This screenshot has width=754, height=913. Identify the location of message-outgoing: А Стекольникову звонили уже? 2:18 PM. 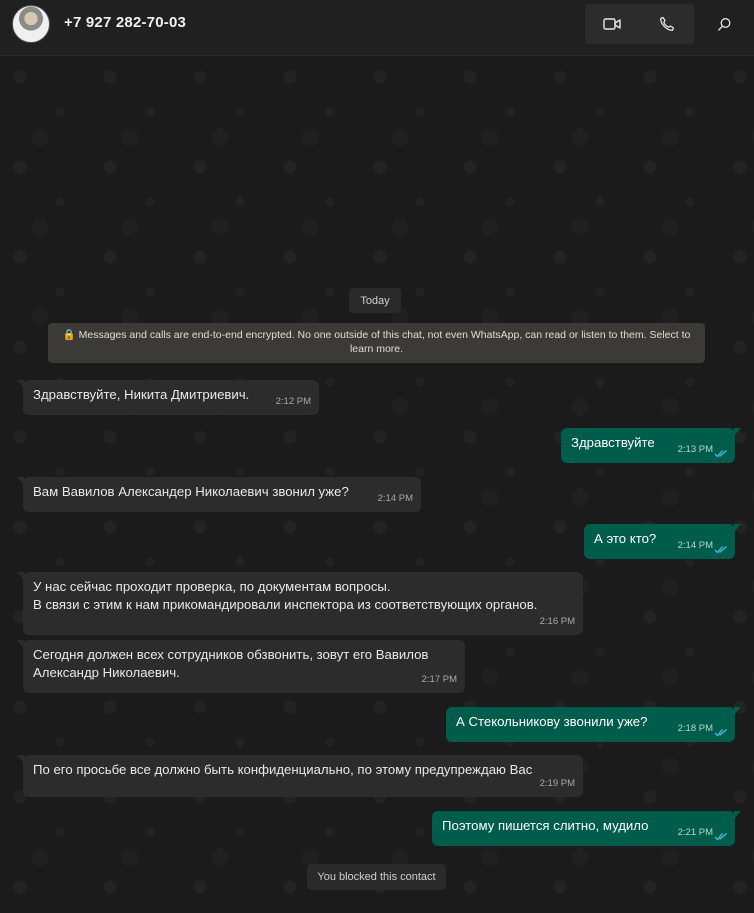
(593, 724).